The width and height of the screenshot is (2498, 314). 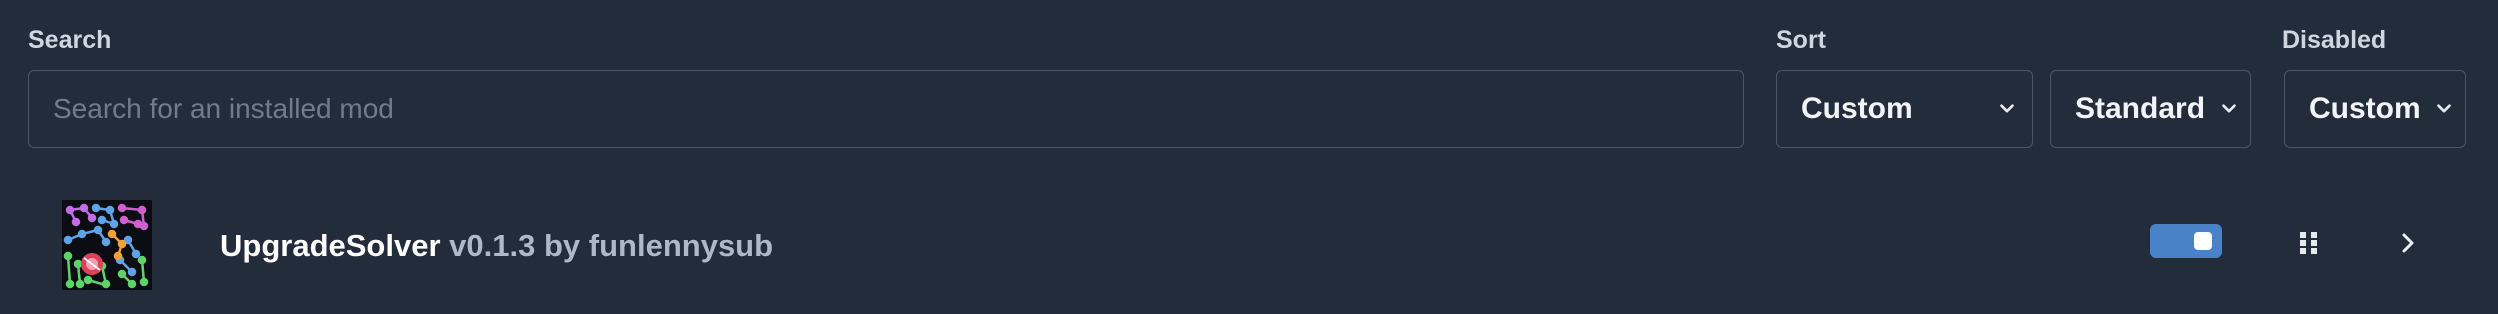 I want to click on search-label: Search, so click(x=70, y=40).